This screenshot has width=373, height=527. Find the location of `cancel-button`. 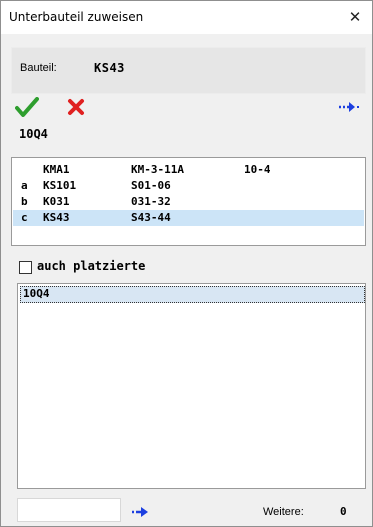

cancel-button is located at coordinates (76, 107).